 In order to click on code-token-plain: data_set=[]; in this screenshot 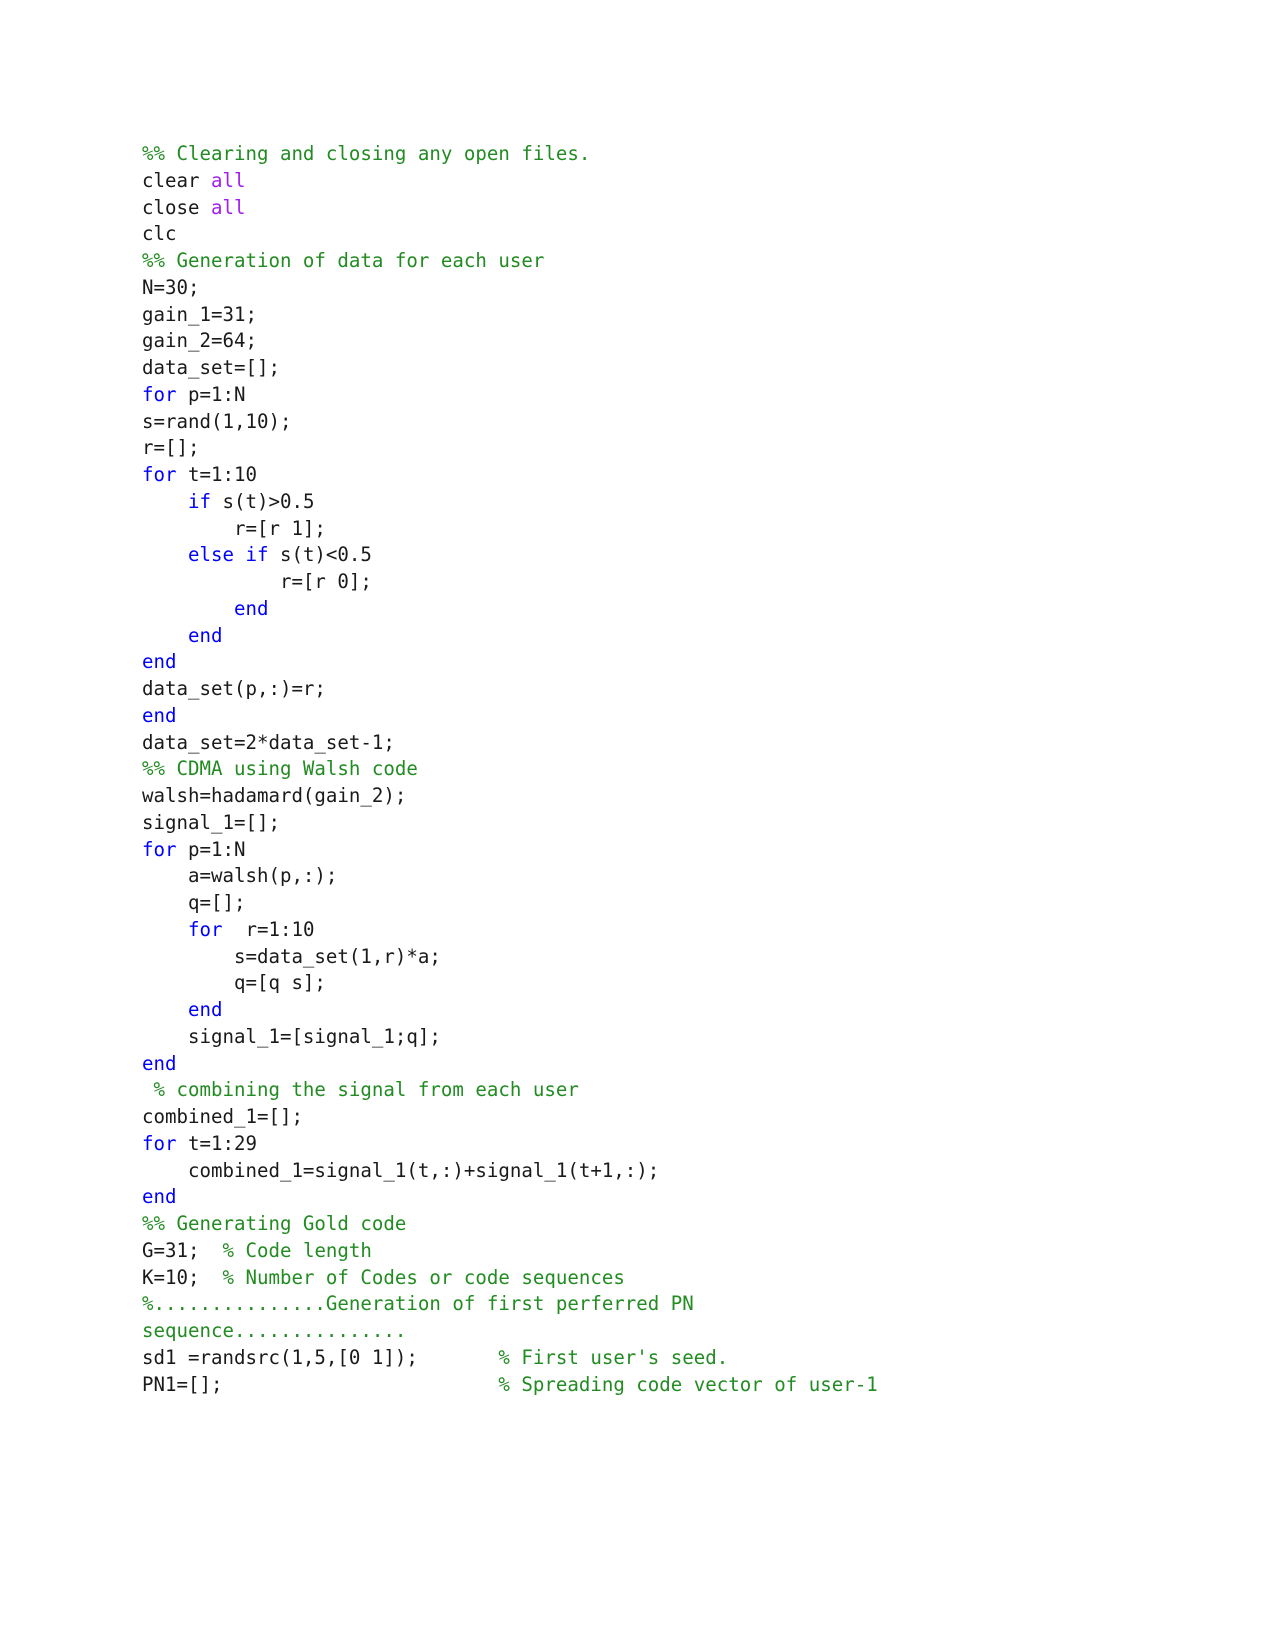, I will do `click(211, 367)`.